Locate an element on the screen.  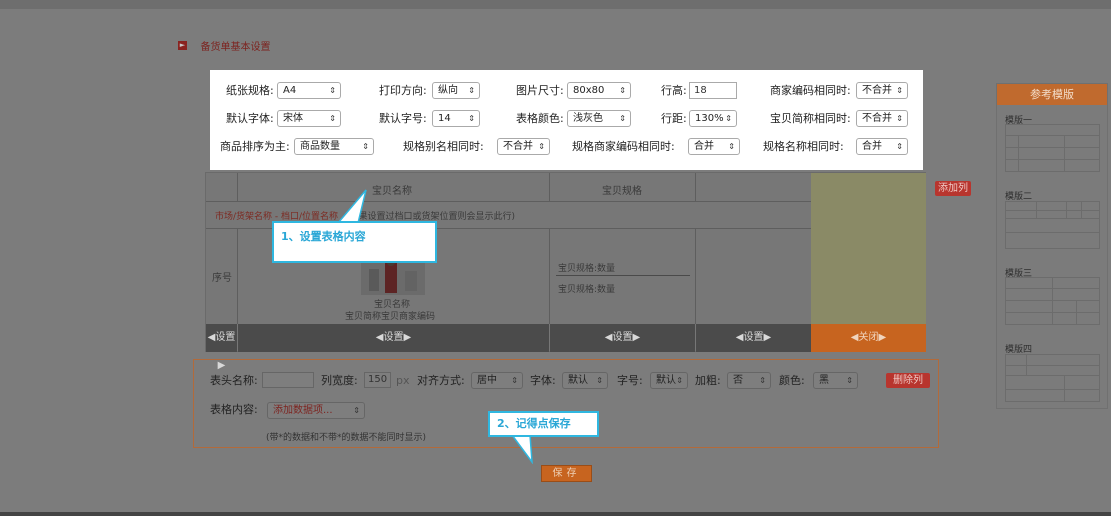
setting-button-empty-col: ◀设置▶ is located at coordinates (753, 338).